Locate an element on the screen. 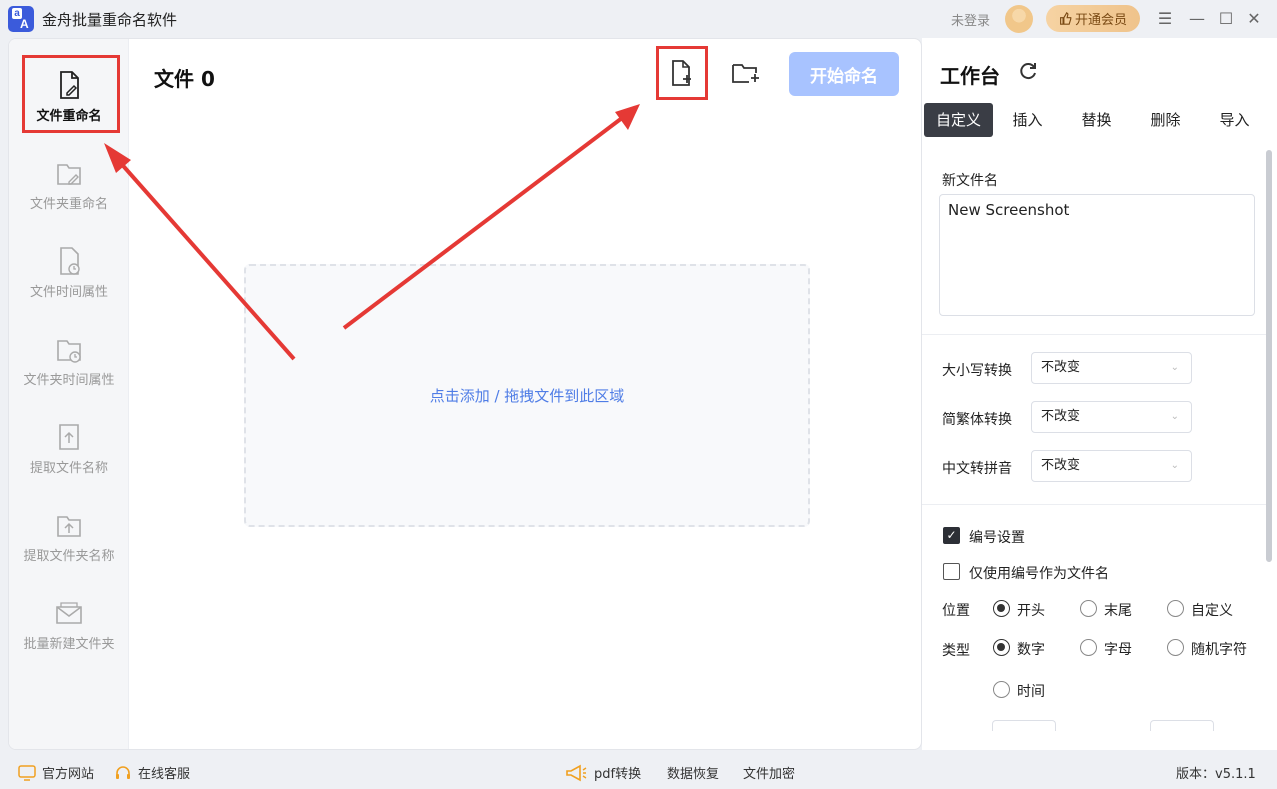 The width and height of the screenshot is (1277, 789). numbering-label: 编号设置 is located at coordinates (997, 538).